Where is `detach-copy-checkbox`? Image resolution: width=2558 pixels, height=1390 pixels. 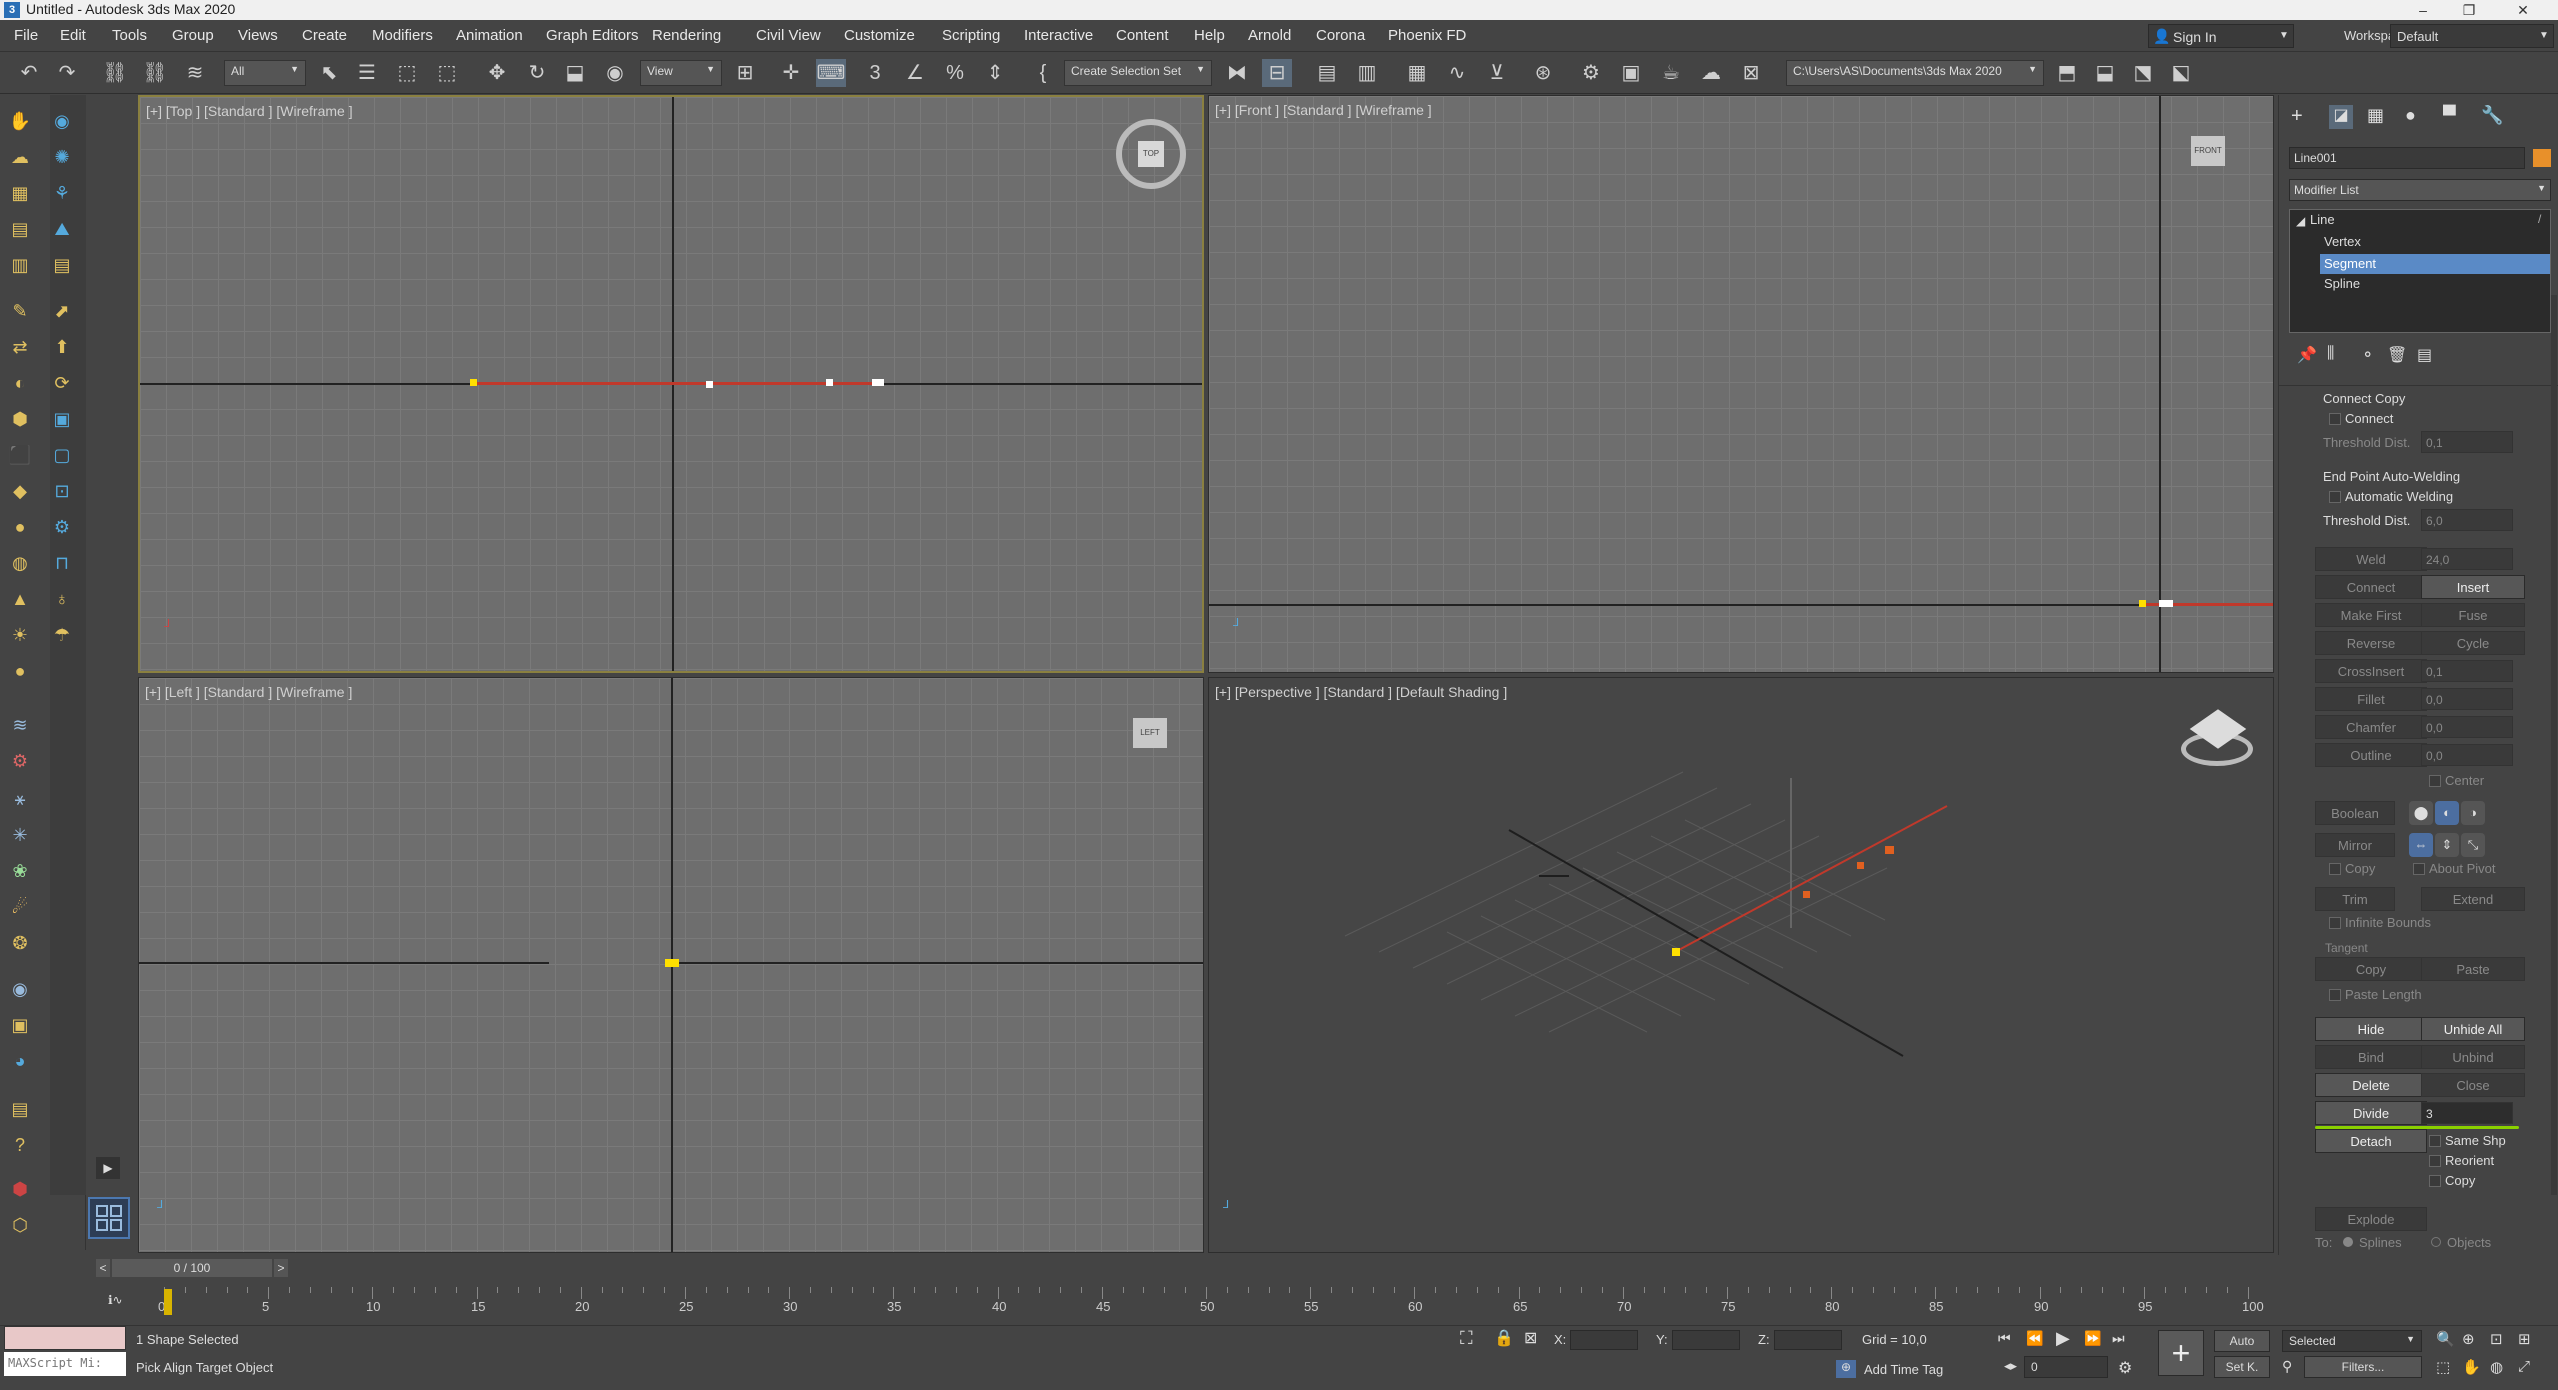 detach-copy-checkbox is located at coordinates (2435, 1181).